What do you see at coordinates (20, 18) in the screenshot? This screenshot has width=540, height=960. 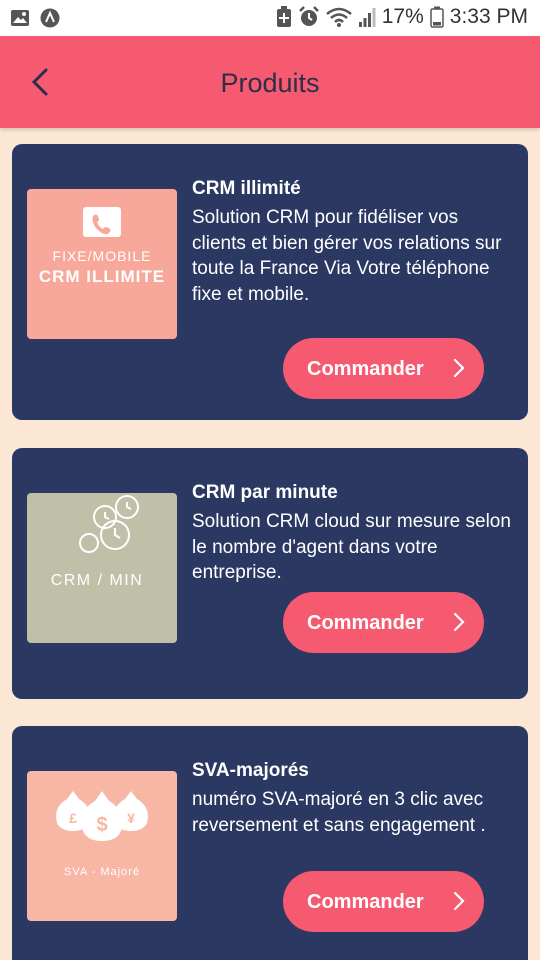 I see `image-icon` at bounding box center [20, 18].